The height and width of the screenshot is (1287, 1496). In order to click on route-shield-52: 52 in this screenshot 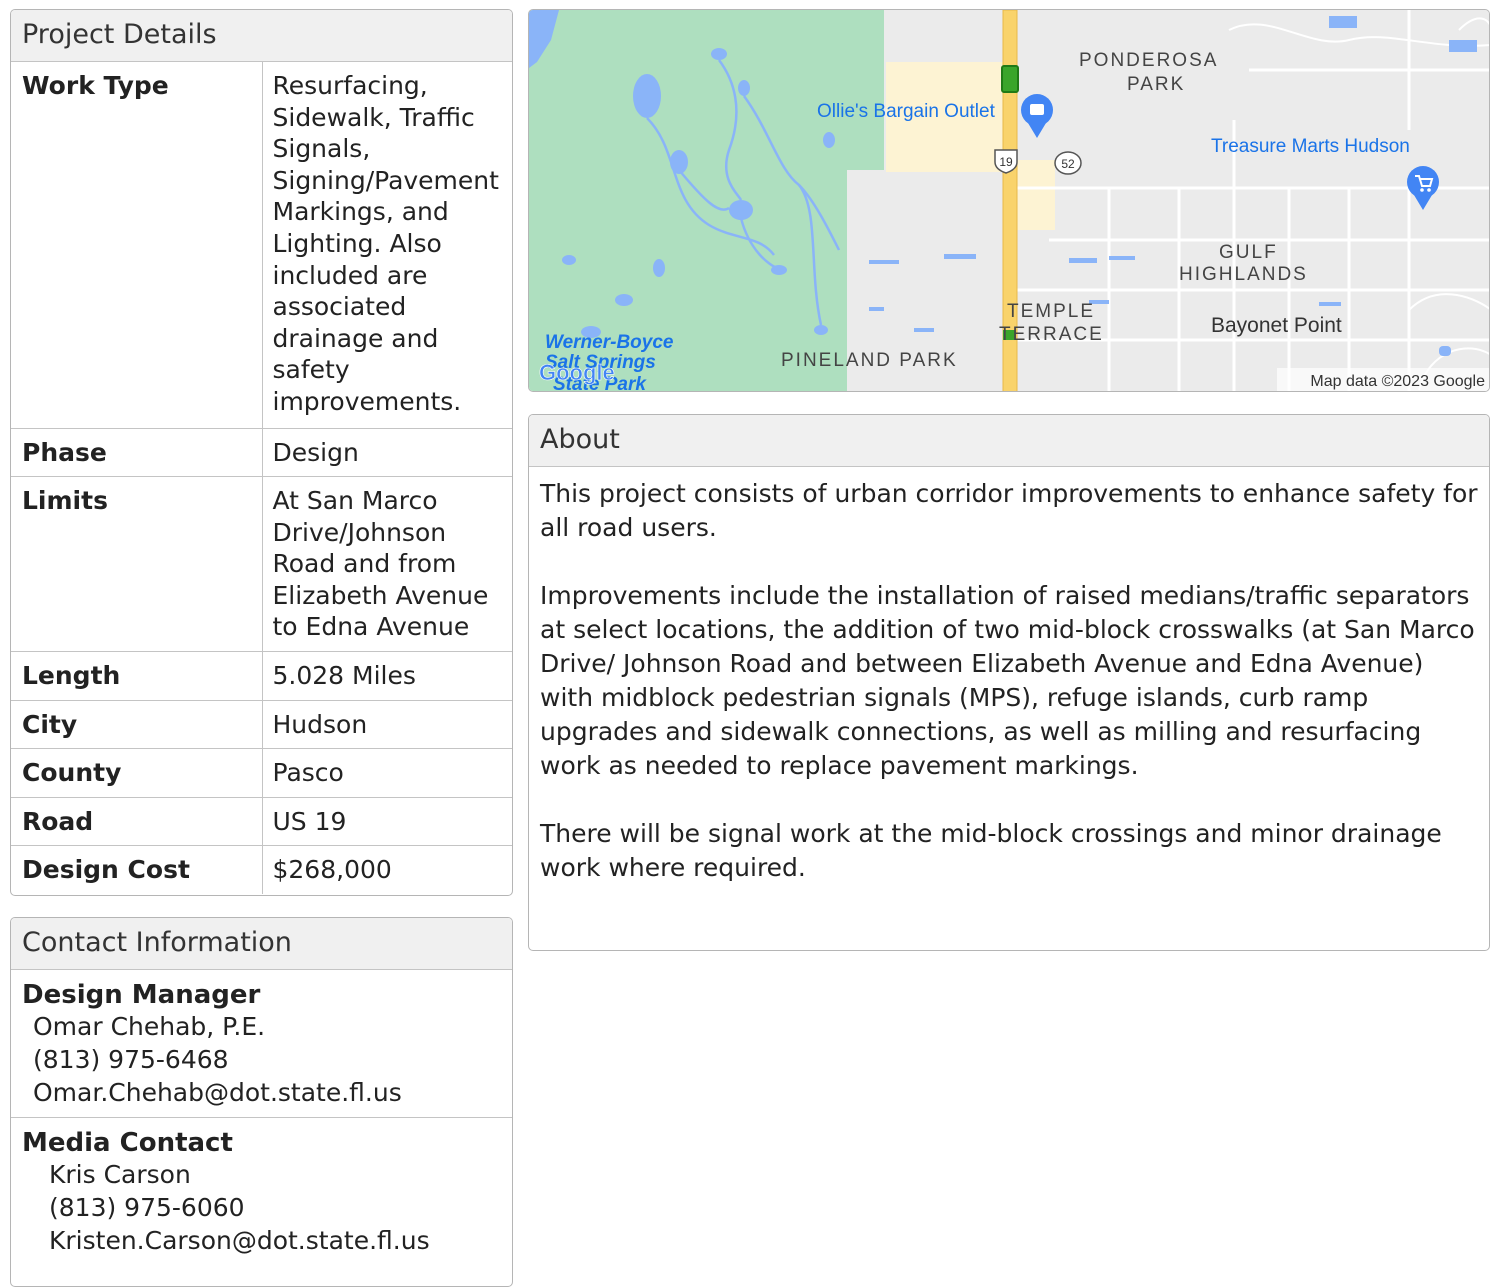, I will do `click(1068, 163)`.